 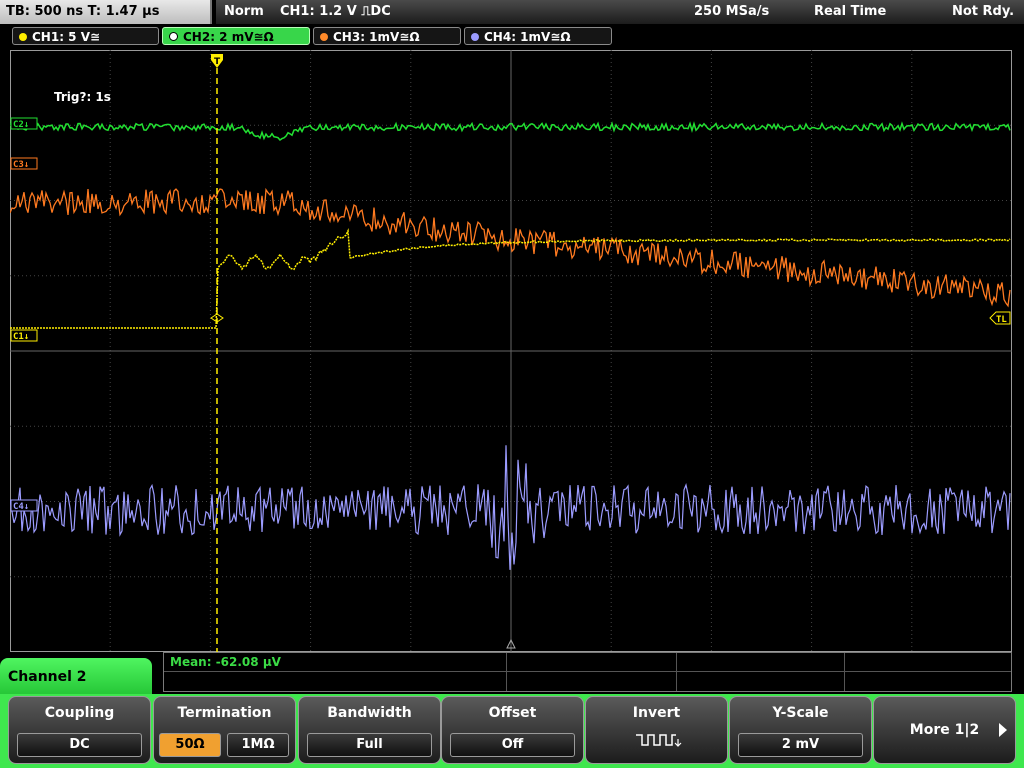 I want to click on trigger-mode: Norm, so click(x=244, y=12).